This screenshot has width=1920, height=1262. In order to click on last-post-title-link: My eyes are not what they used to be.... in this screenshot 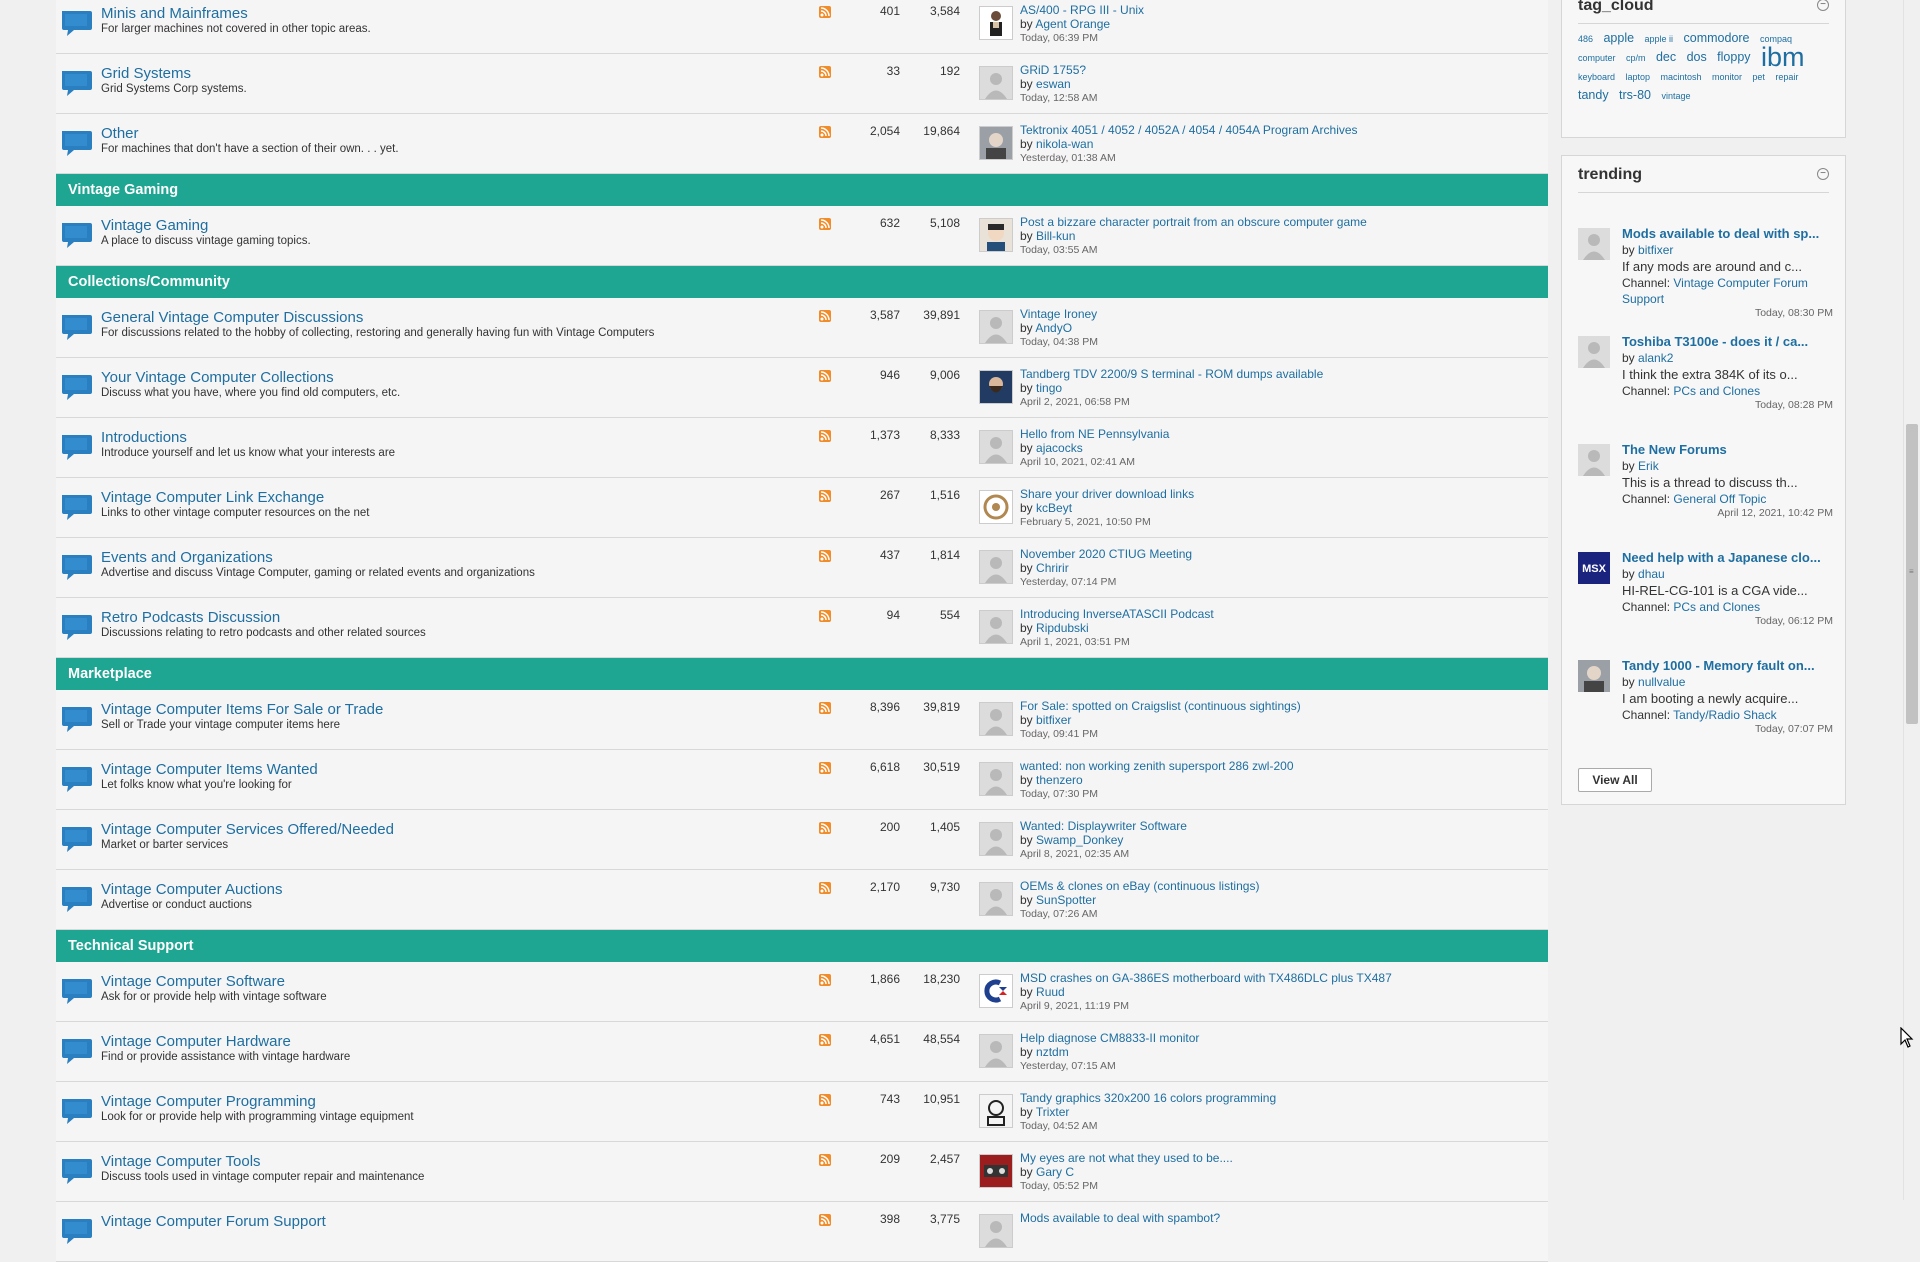, I will do `click(1126, 1158)`.